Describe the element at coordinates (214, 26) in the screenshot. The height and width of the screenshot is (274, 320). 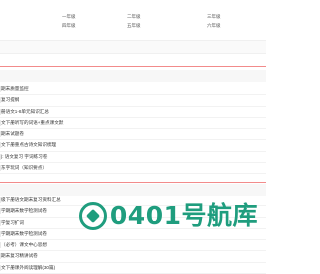
I see `grade-6-link: 六年级` at that location.